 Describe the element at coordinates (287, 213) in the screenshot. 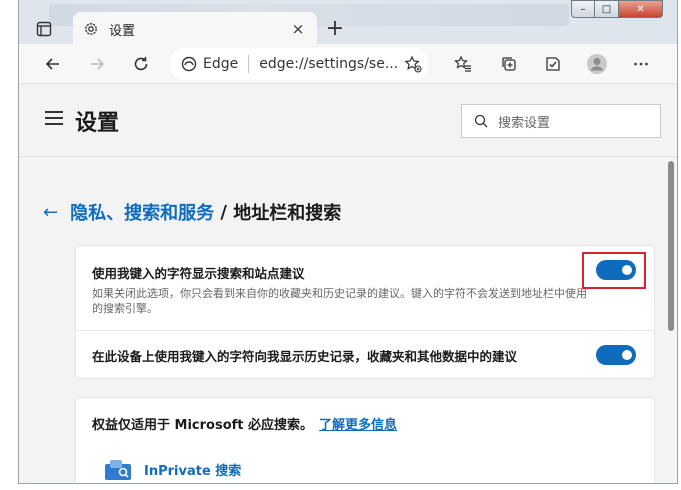

I see `breadcrumb-current: 地址栏和搜索` at that location.